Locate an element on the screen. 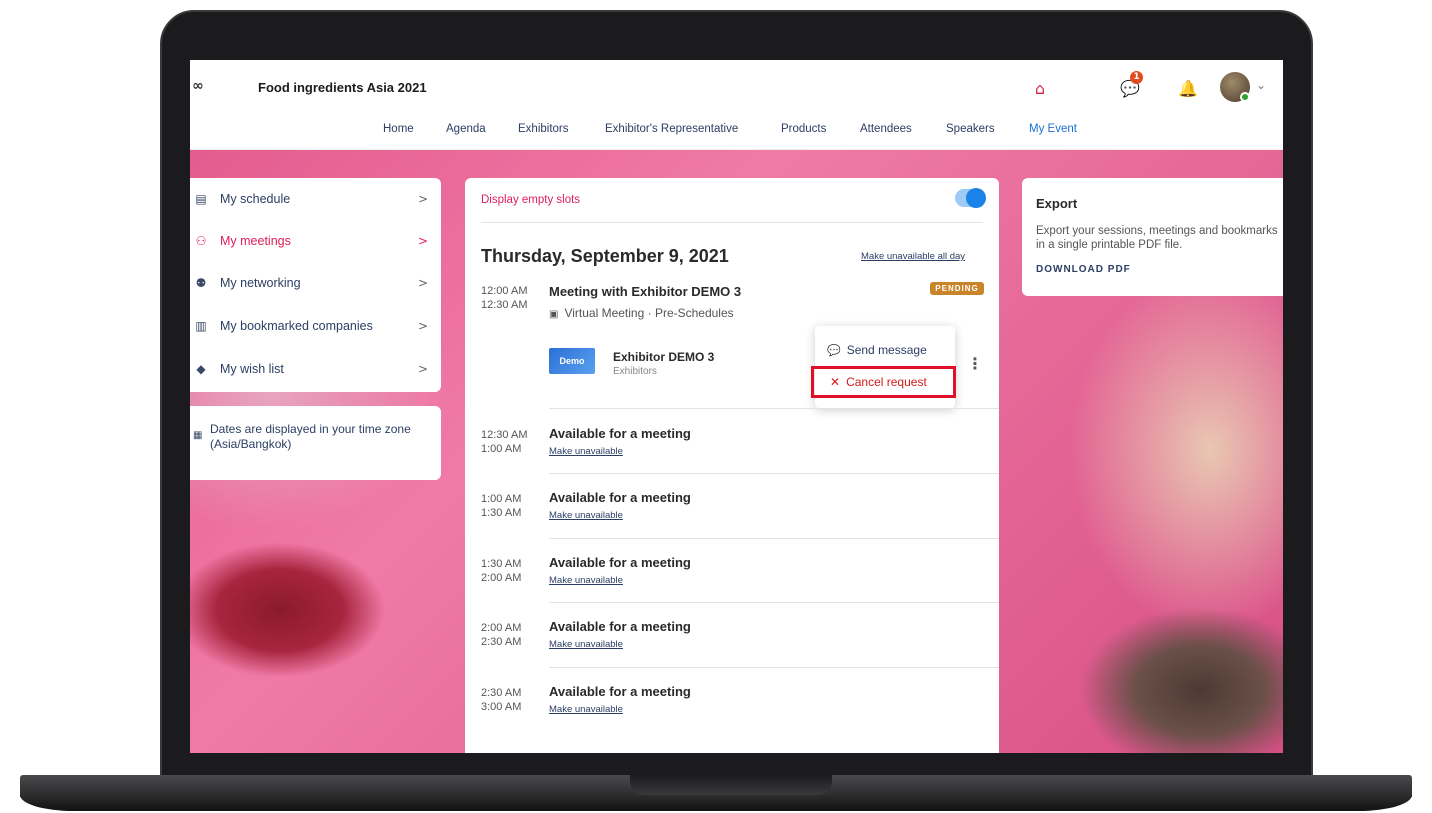 The image size is (1432, 813). meeting-start-time: 12:00 AM is located at coordinates (504, 291).